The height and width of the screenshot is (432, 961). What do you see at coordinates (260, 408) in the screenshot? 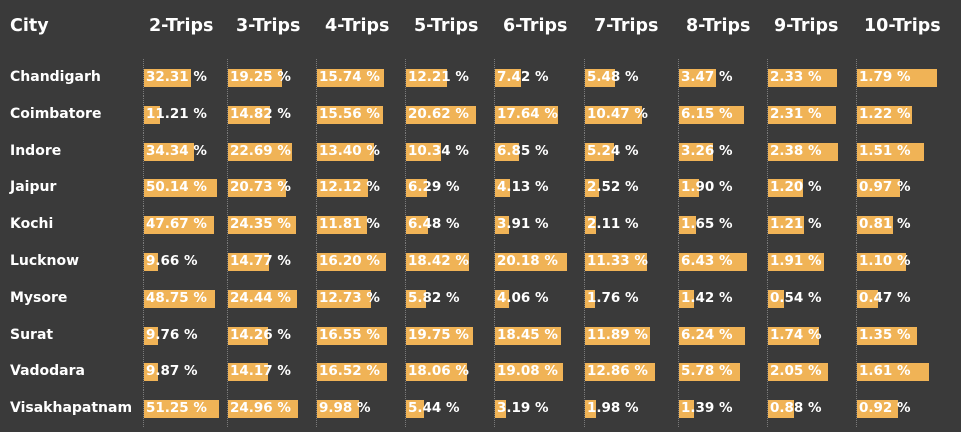
I see `percentage-value: 24.96 %` at bounding box center [260, 408].